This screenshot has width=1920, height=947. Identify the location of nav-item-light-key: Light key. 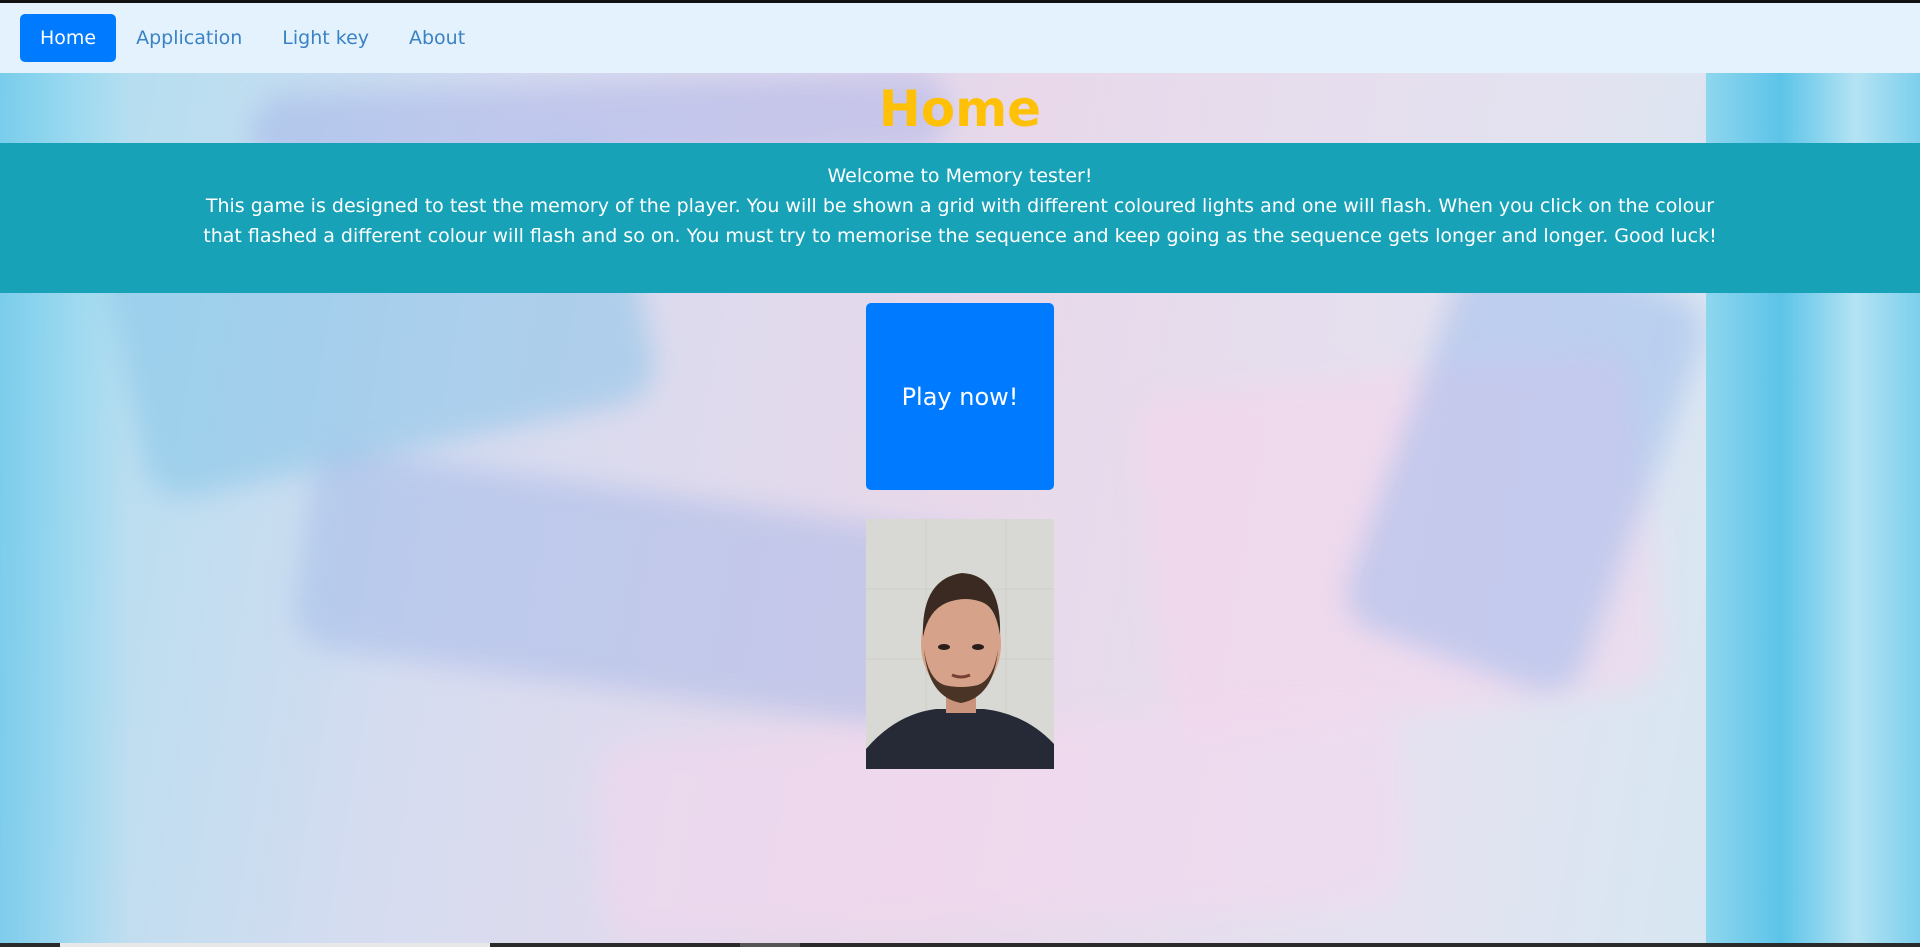
(325, 38).